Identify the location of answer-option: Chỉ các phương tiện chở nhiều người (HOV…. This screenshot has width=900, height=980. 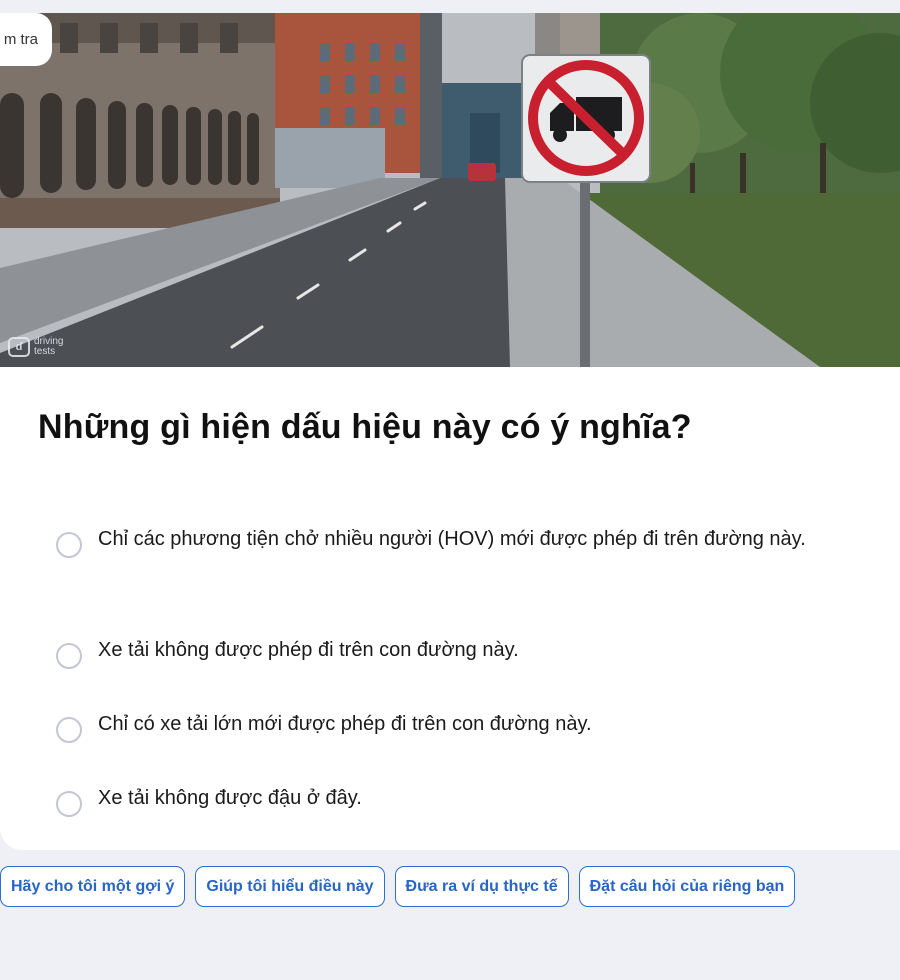
(456, 576).